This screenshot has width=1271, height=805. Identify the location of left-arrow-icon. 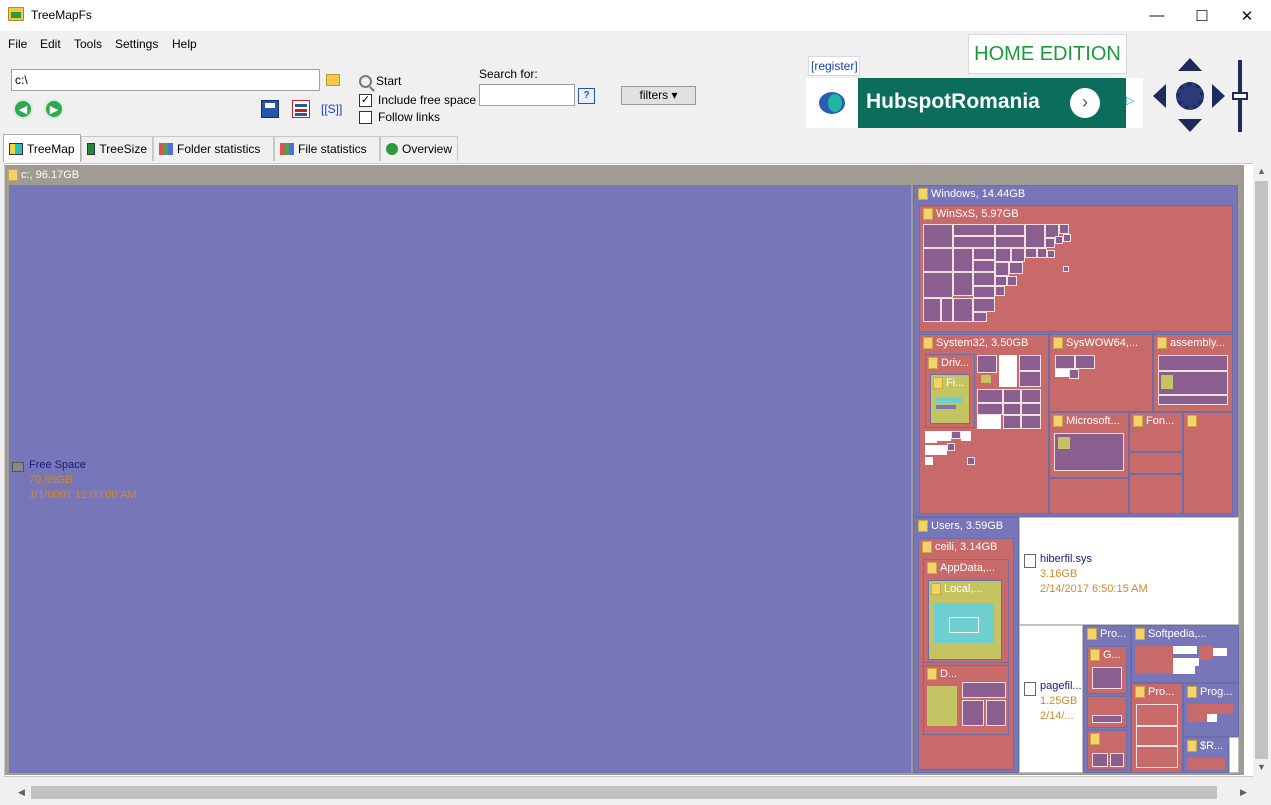
(1159, 96).